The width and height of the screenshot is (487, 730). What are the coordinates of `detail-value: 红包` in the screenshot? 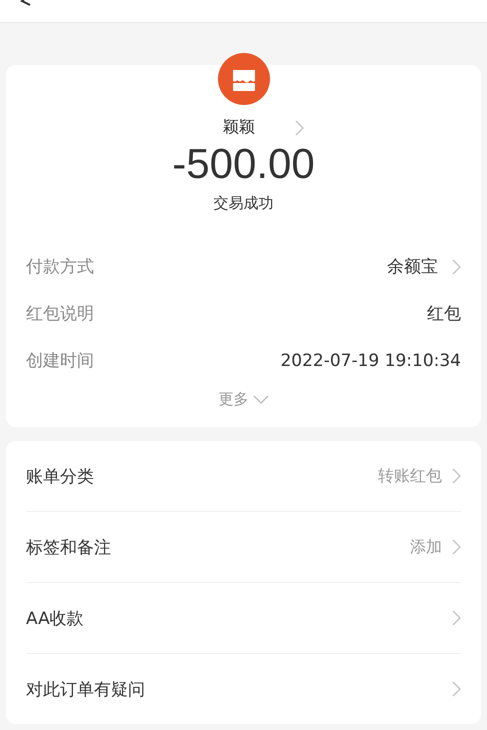 It's located at (444, 314).